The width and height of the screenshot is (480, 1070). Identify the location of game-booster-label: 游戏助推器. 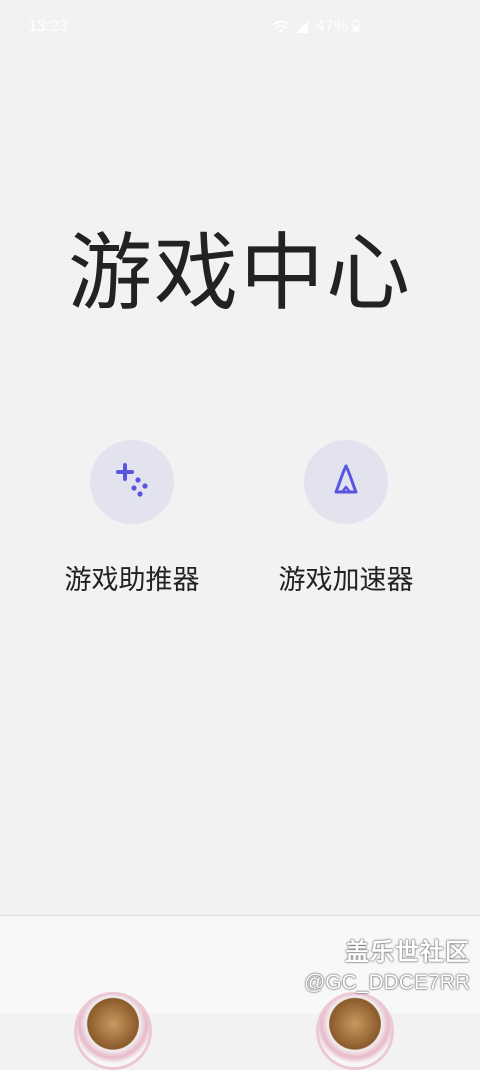
(132, 580).